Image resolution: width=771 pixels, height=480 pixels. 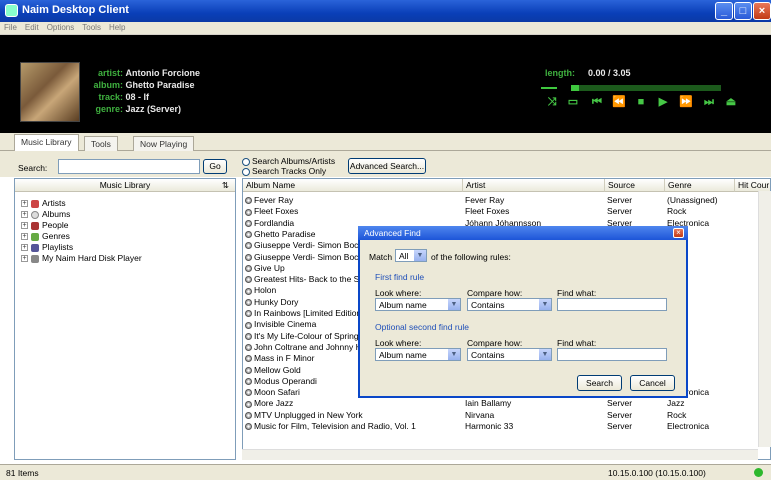 What do you see at coordinates (641, 102) in the screenshot?
I see `stop-icon: ■` at bounding box center [641, 102].